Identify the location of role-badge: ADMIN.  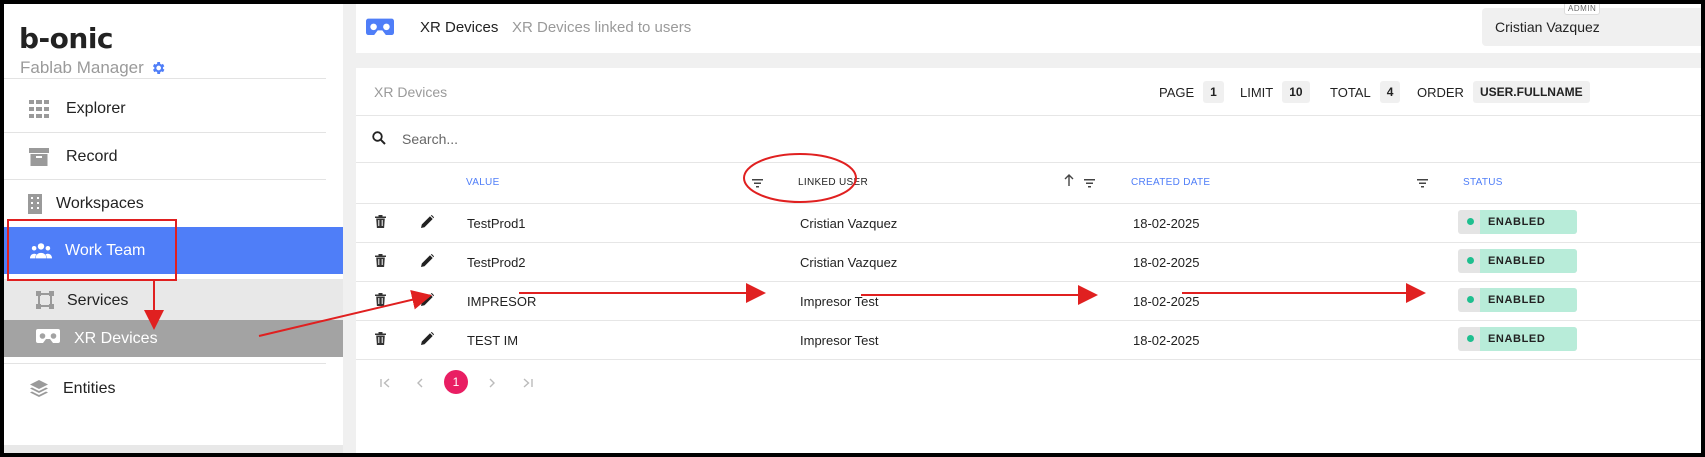
(1582, 9).